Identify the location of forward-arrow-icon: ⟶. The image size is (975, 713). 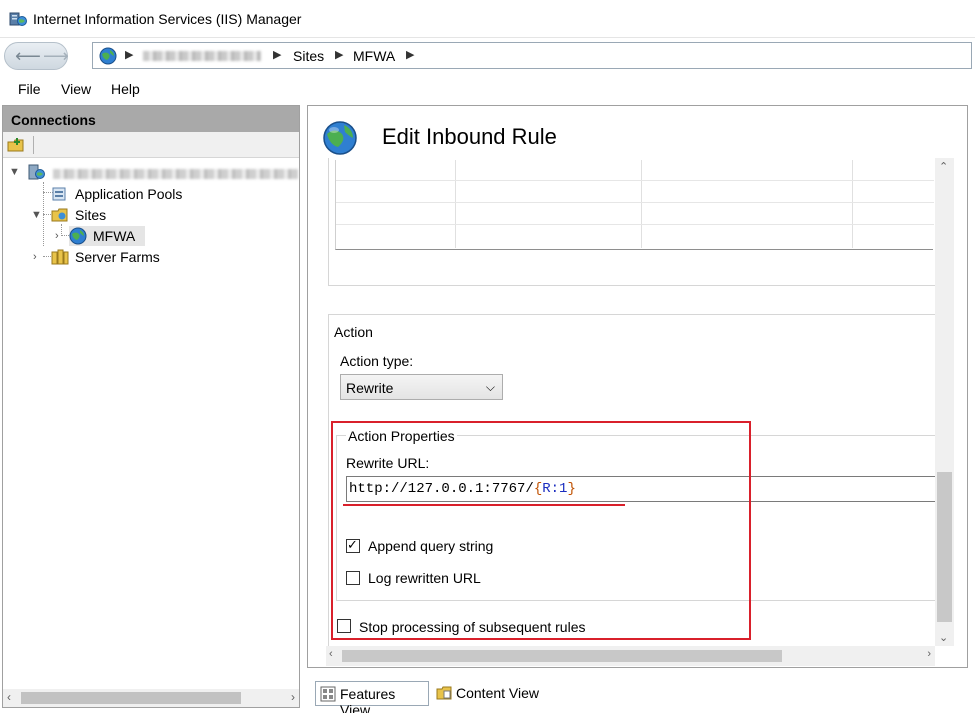
(56, 56).